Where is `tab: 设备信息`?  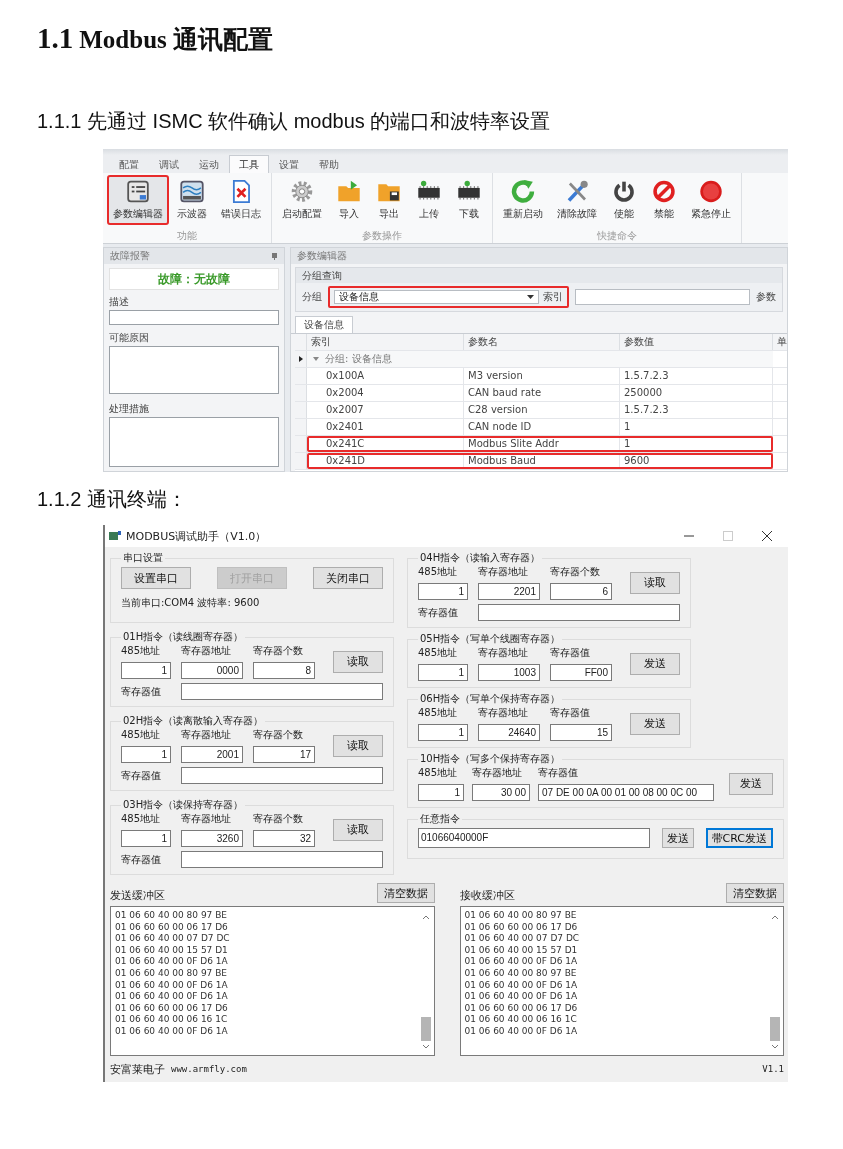
tab: 设备信息 is located at coordinates (324, 324).